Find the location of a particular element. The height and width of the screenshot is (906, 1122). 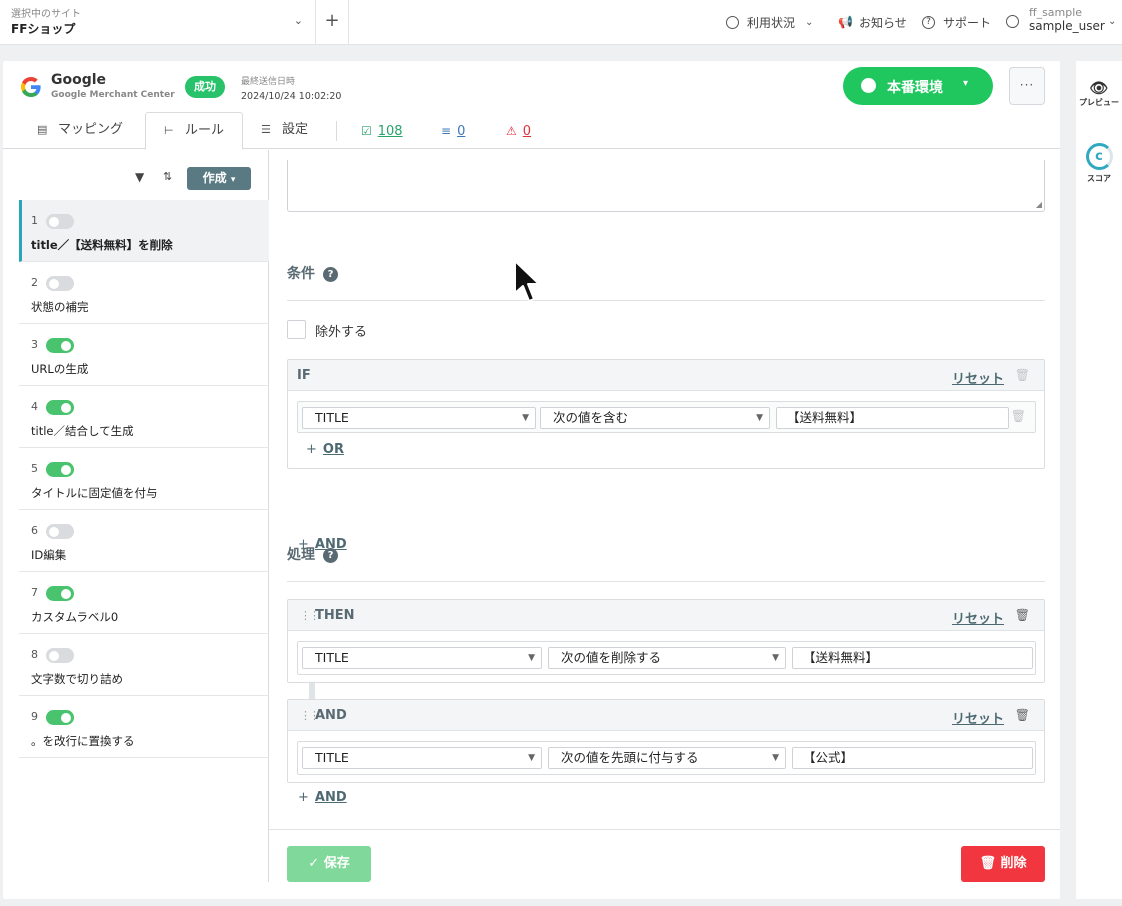

value-input: 【公式】 is located at coordinates (912, 758).